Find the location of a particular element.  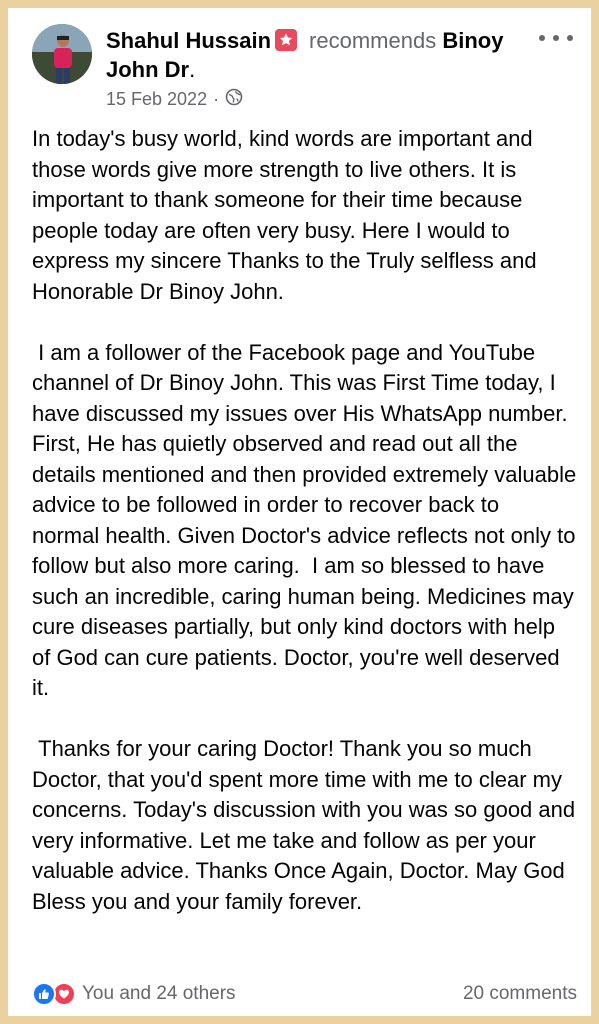

comments-count: 20 comments is located at coordinates (520, 994).